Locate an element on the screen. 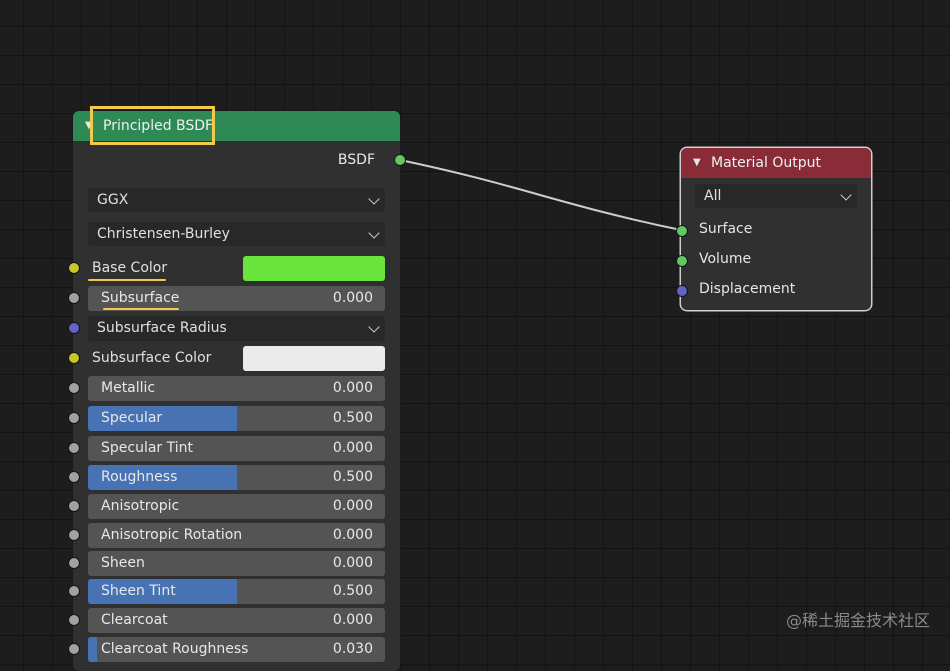 Image resolution: width=950 pixels, height=671 pixels. output-node-header: ▼ Material Output is located at coordinates (776, 163).